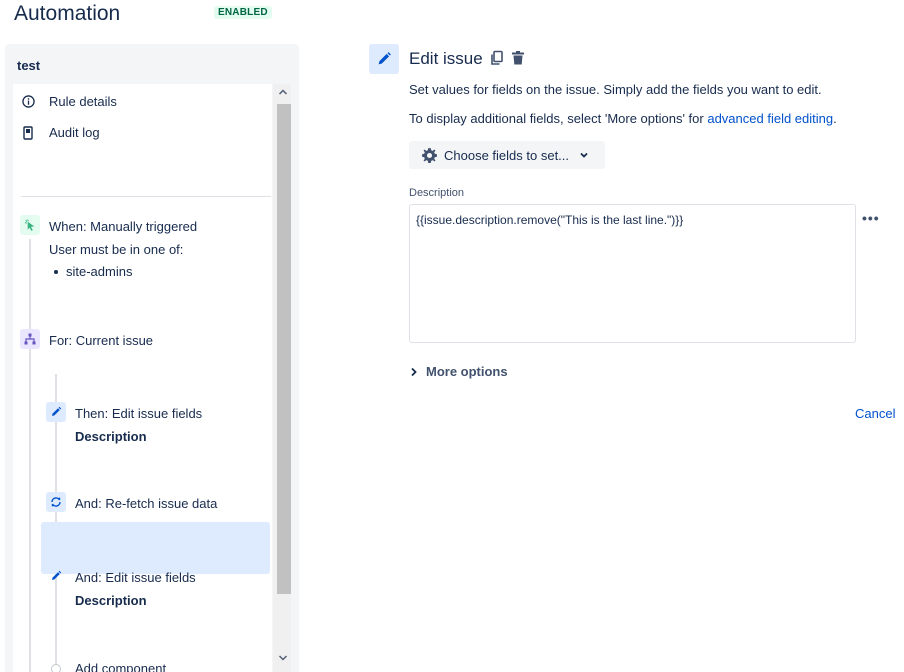 The width and height of the screenshot is (904, 672). I want to click on editor-title: Edit issue, so click(446, 58).